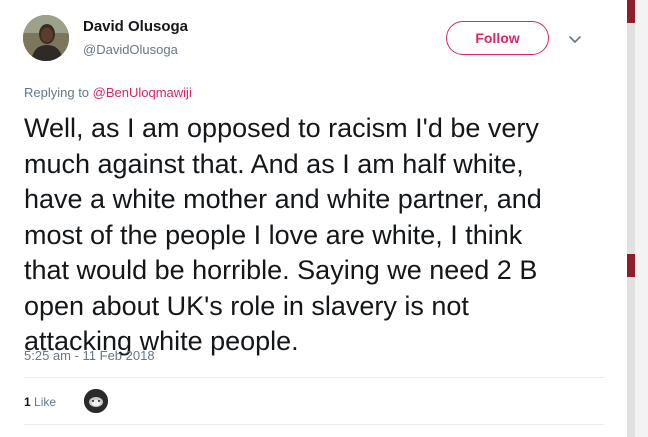 This screenshot has width=648, height=437. Describe the element at coordinates (130, 50) in the screenshot. I see `author-screen-name: @DavidOlusoga` at that location.